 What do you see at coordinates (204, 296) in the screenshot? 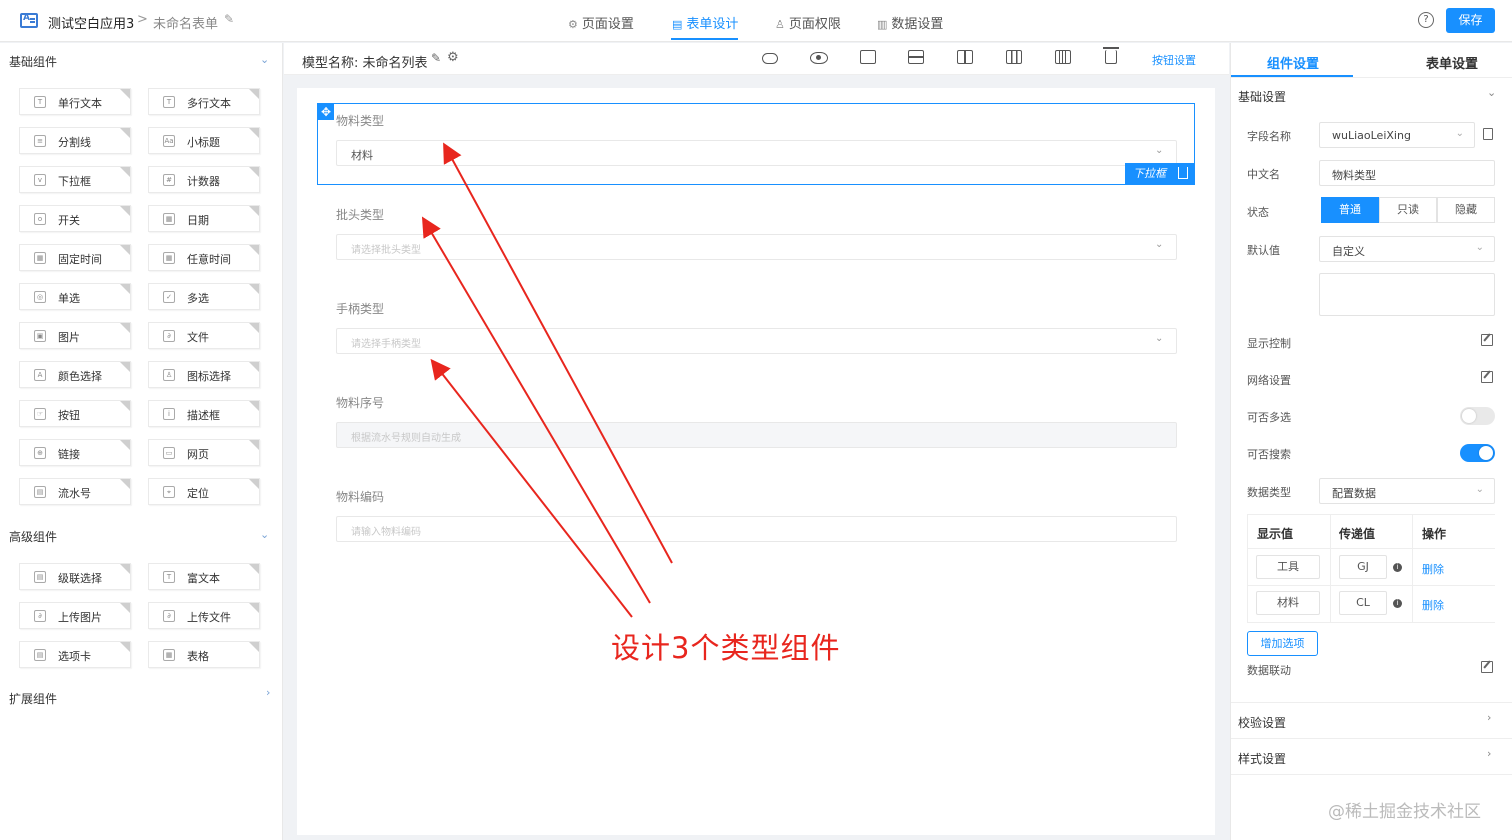
I see `component-item: ✓ 多选` at bounding box center [204, 296].